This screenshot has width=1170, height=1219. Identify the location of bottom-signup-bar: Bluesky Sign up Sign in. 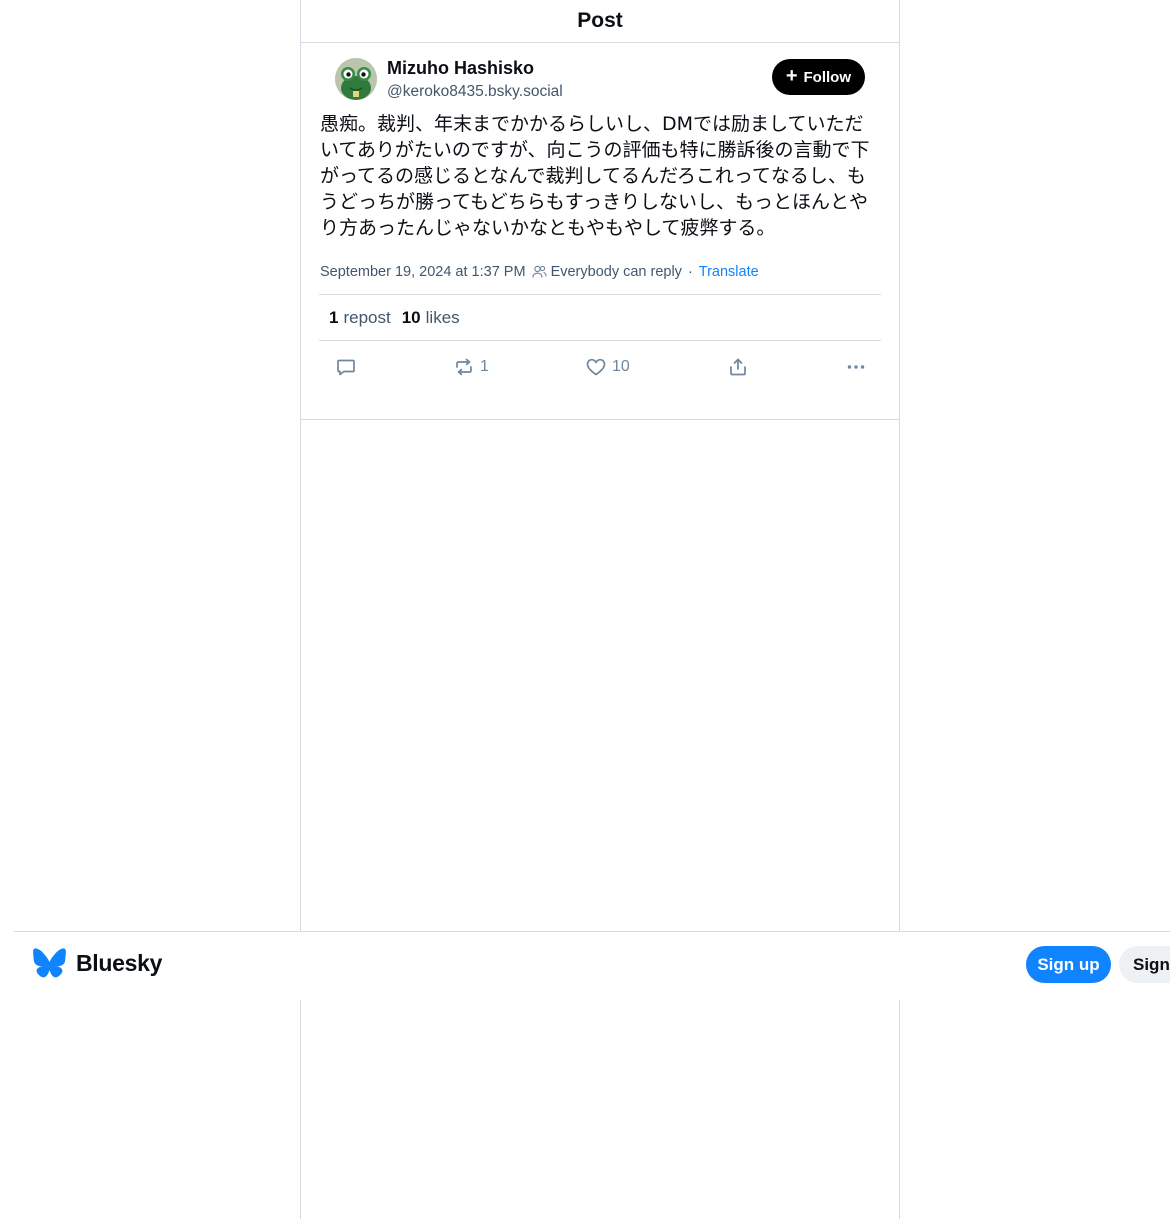
(592, 965).